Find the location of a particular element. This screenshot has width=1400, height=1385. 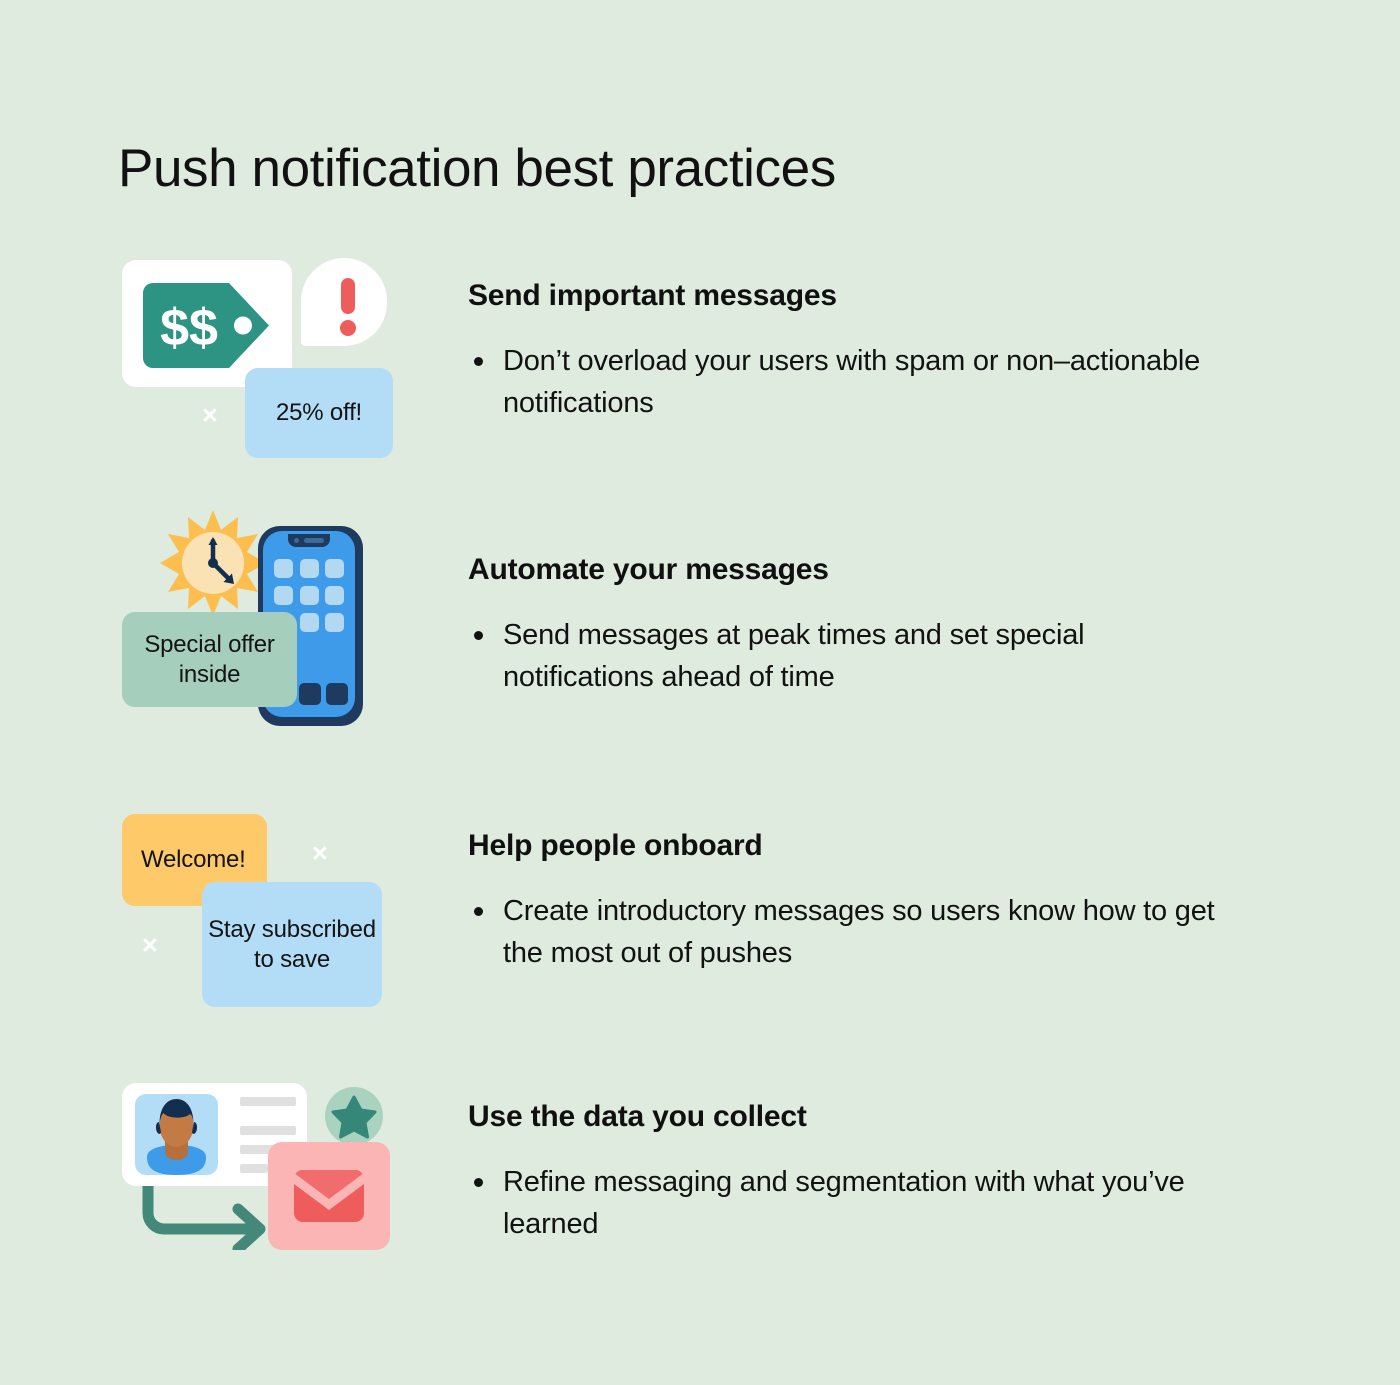

section-heading: Use the data you collect is located at coordinates (637, 1116).